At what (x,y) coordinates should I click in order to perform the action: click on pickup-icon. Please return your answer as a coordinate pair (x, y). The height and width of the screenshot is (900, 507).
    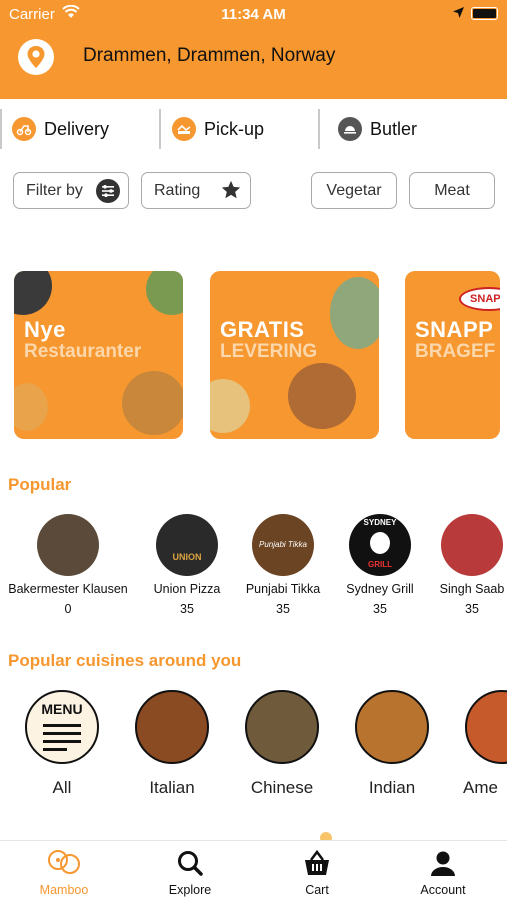
    Looking at the image, I should click on (184, 129).